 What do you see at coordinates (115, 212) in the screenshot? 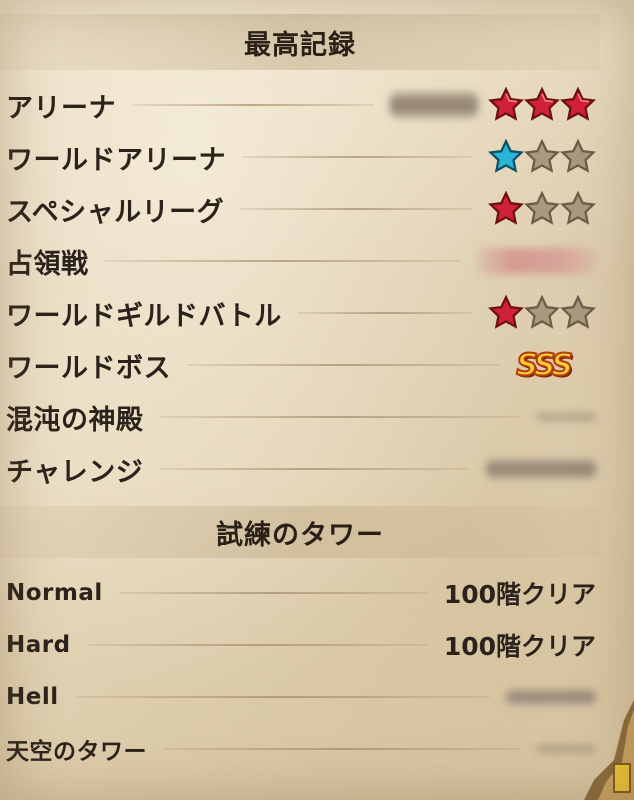
I see `record-label: スペシャルリーグ` at bounding box center [115, 212].